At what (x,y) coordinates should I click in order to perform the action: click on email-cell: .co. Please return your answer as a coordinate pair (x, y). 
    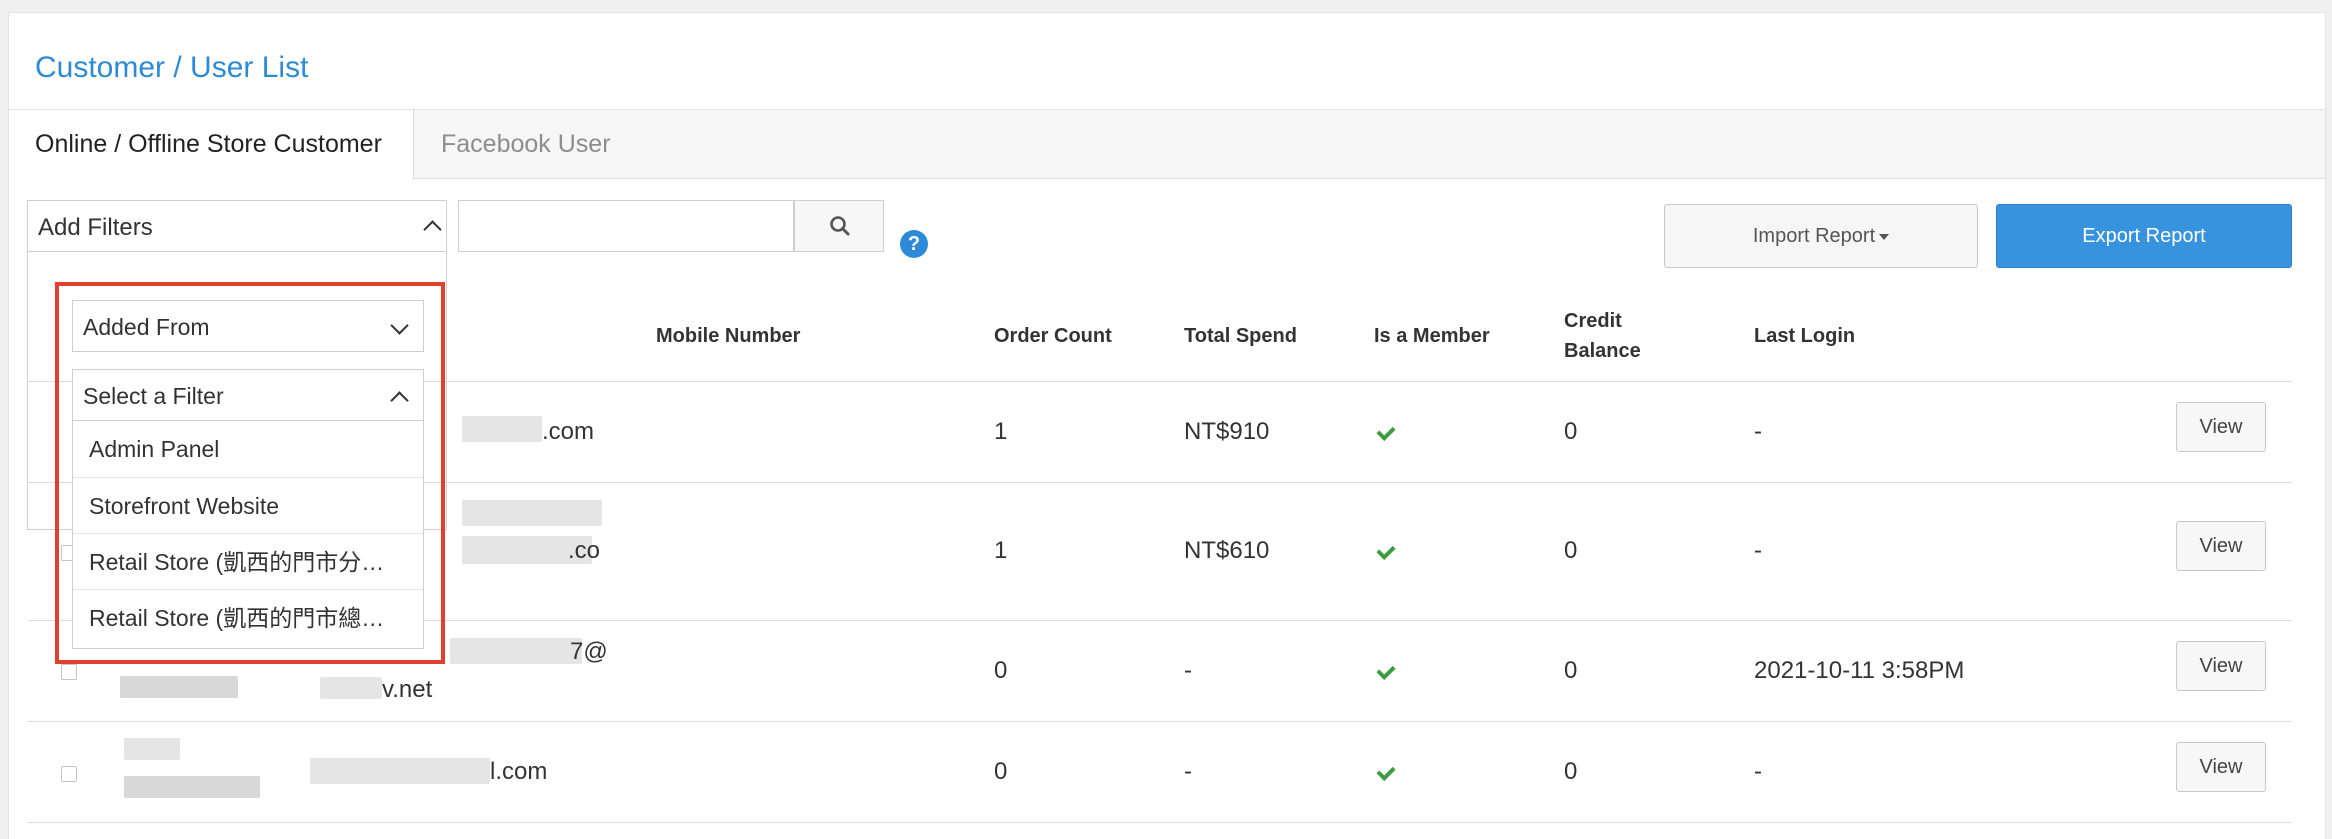
    Looking at the image, I should click on (584, 550).